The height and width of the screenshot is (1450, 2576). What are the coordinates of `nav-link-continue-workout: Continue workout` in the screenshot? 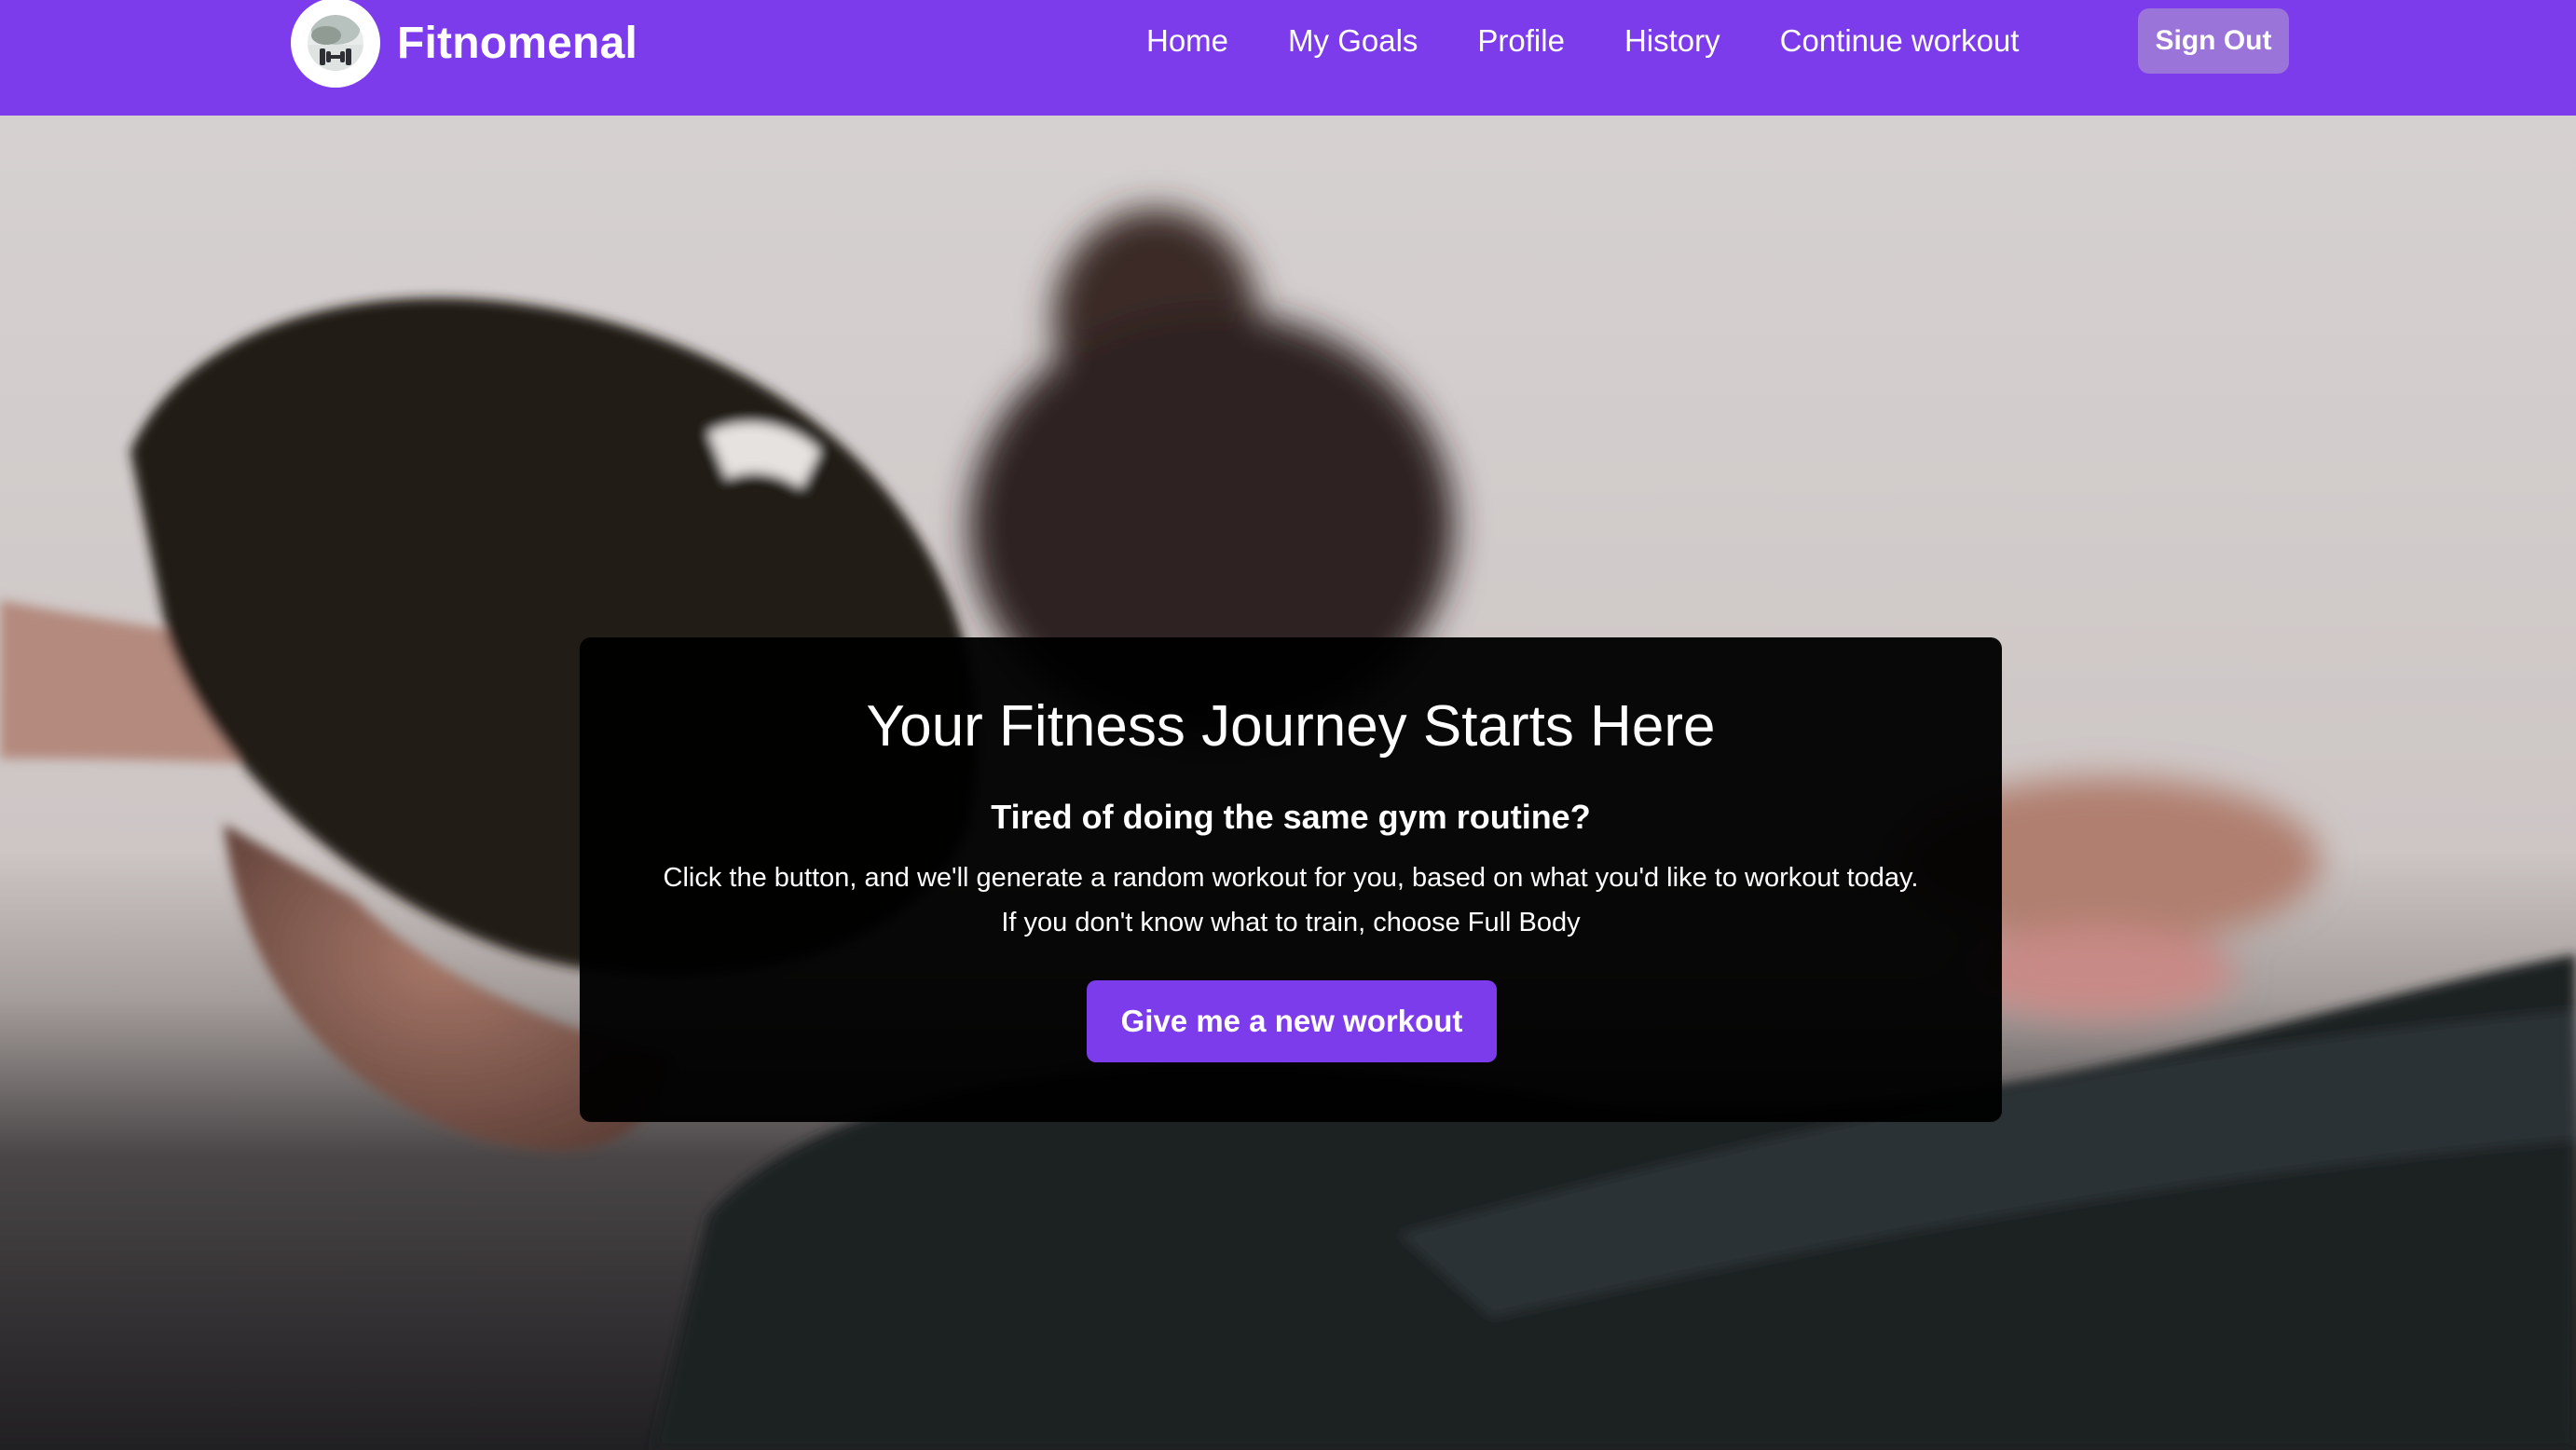 It's located at (1900, 41).